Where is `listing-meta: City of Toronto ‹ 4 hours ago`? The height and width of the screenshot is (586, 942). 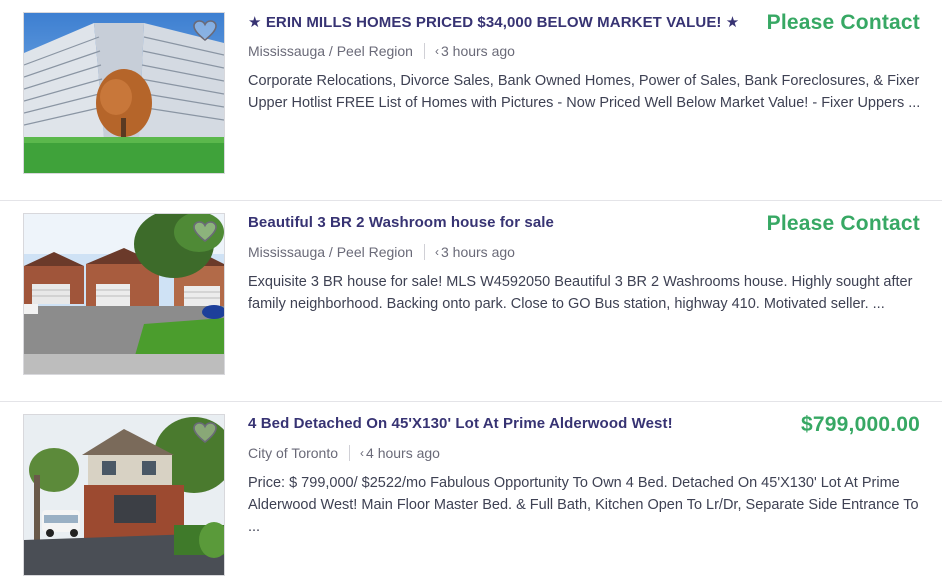
listing-meta: City of Toronto ‹ 4 hours ago is located at coordinates (344, 453).